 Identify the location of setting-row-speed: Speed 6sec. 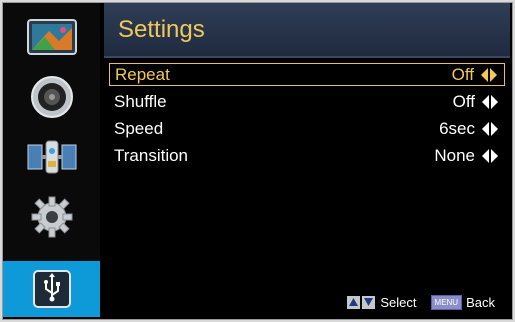
(307, 128).